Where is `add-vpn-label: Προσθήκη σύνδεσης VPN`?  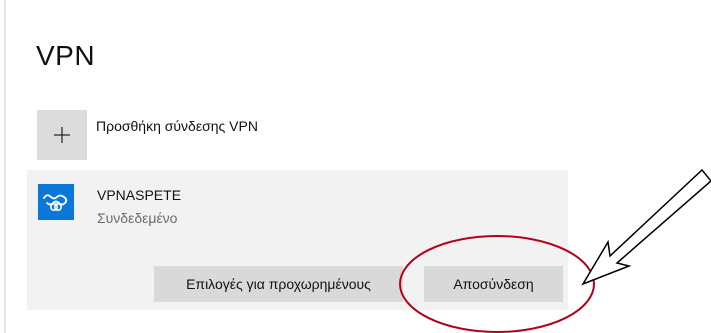 add-vpn-label: Προσθήκη σύνδεσης VPN is located at coordinates (177, 126).